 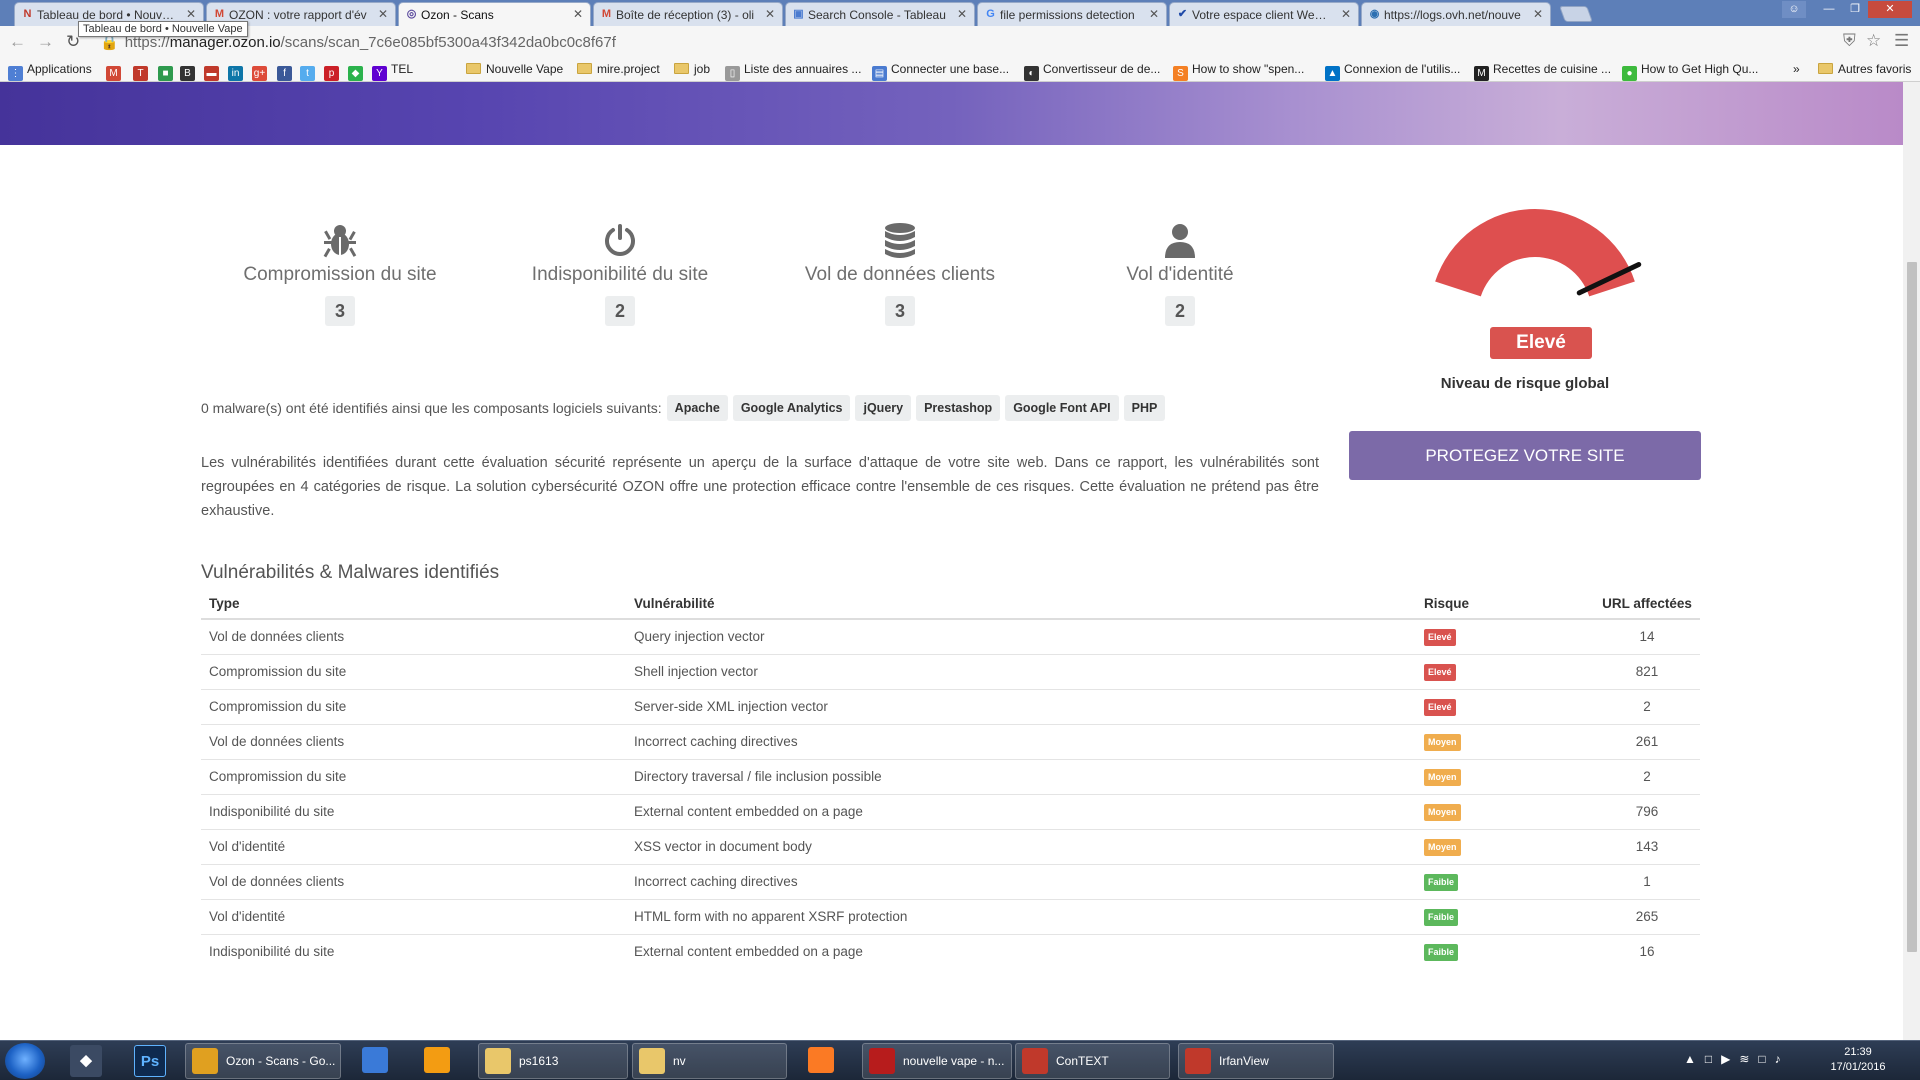 I want to click on power-icon, so click(x=620, y=242).